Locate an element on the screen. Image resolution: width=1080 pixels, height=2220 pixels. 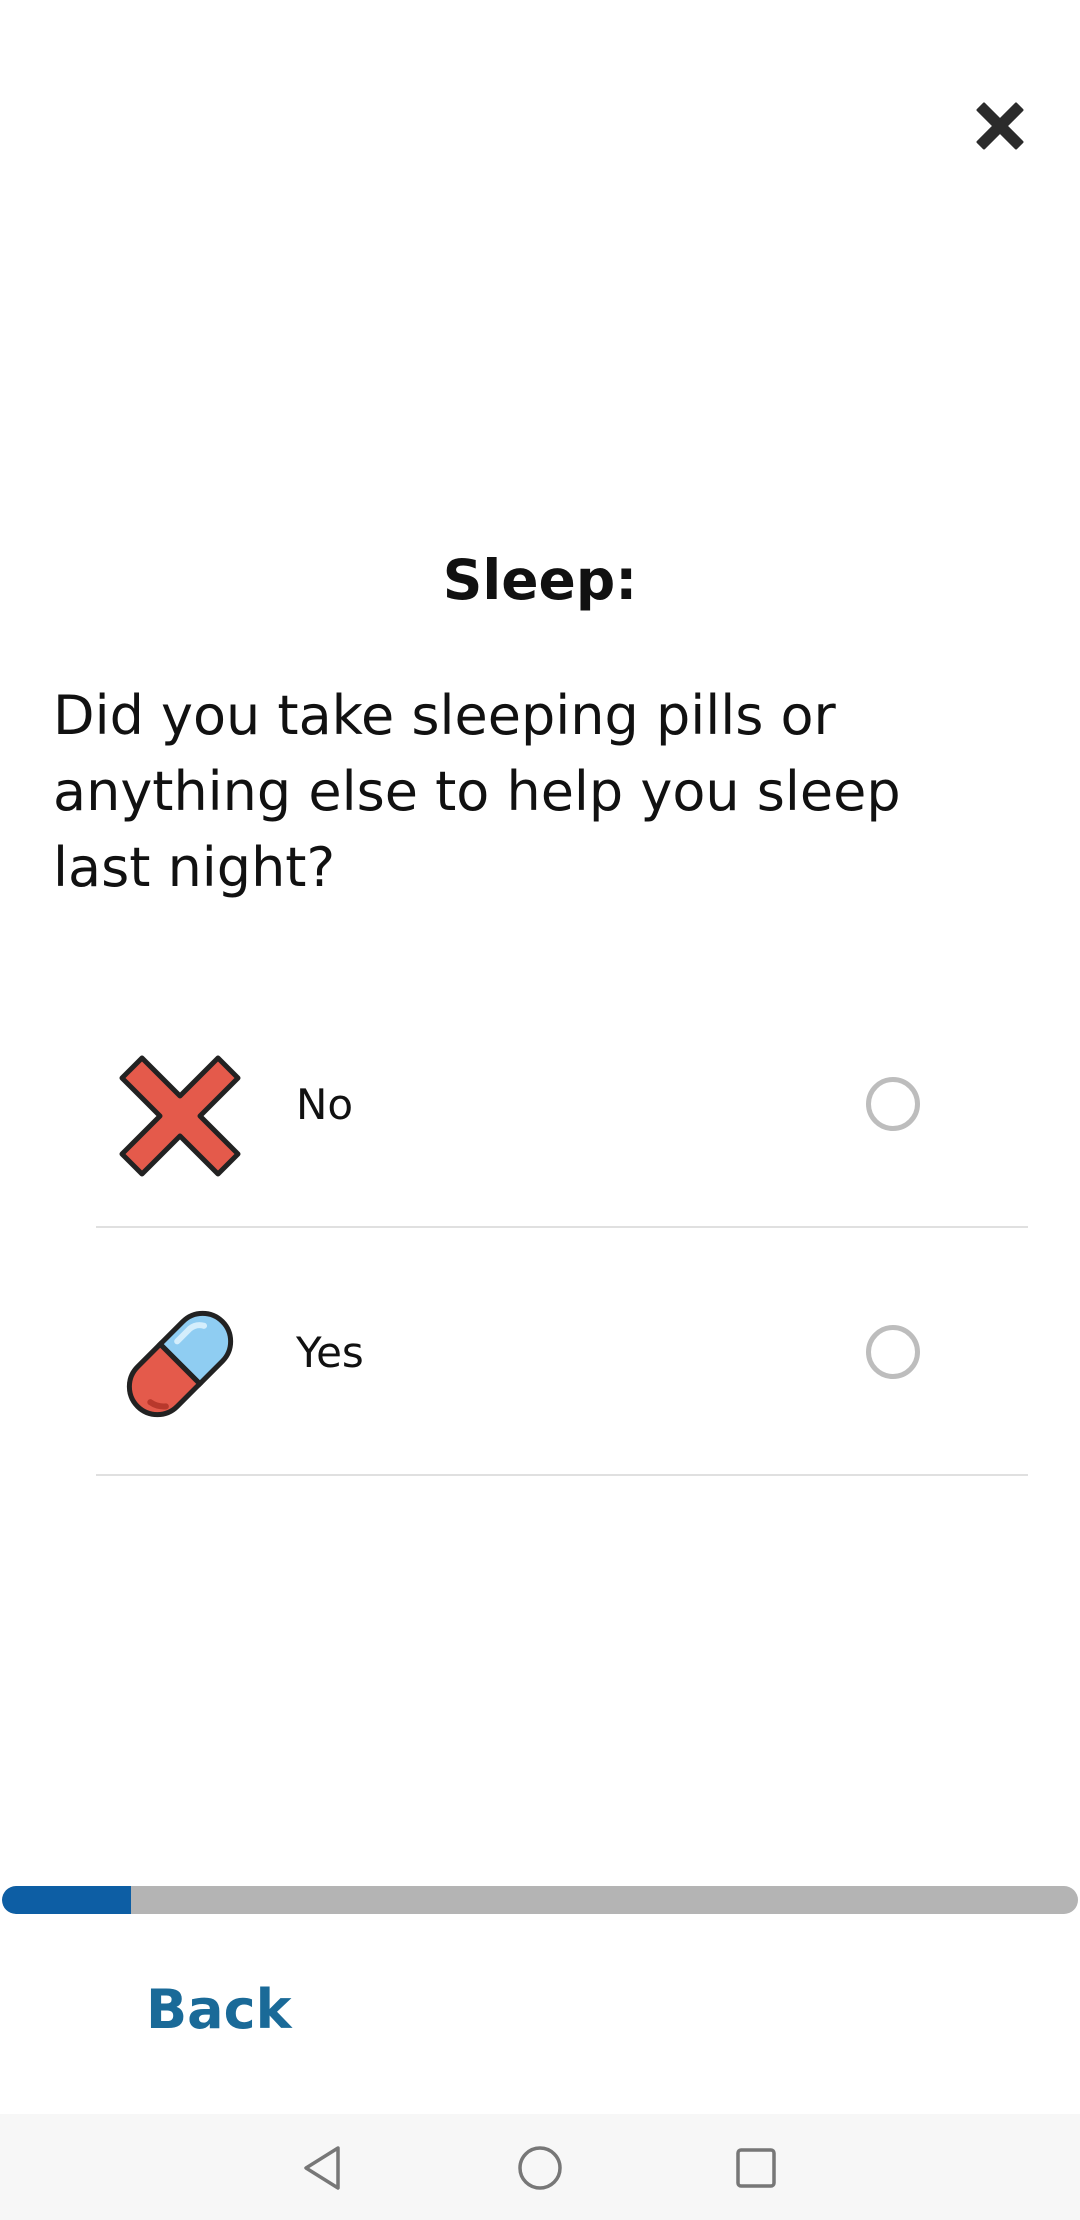
nav-back-button is located at coordinates (322, 2168).